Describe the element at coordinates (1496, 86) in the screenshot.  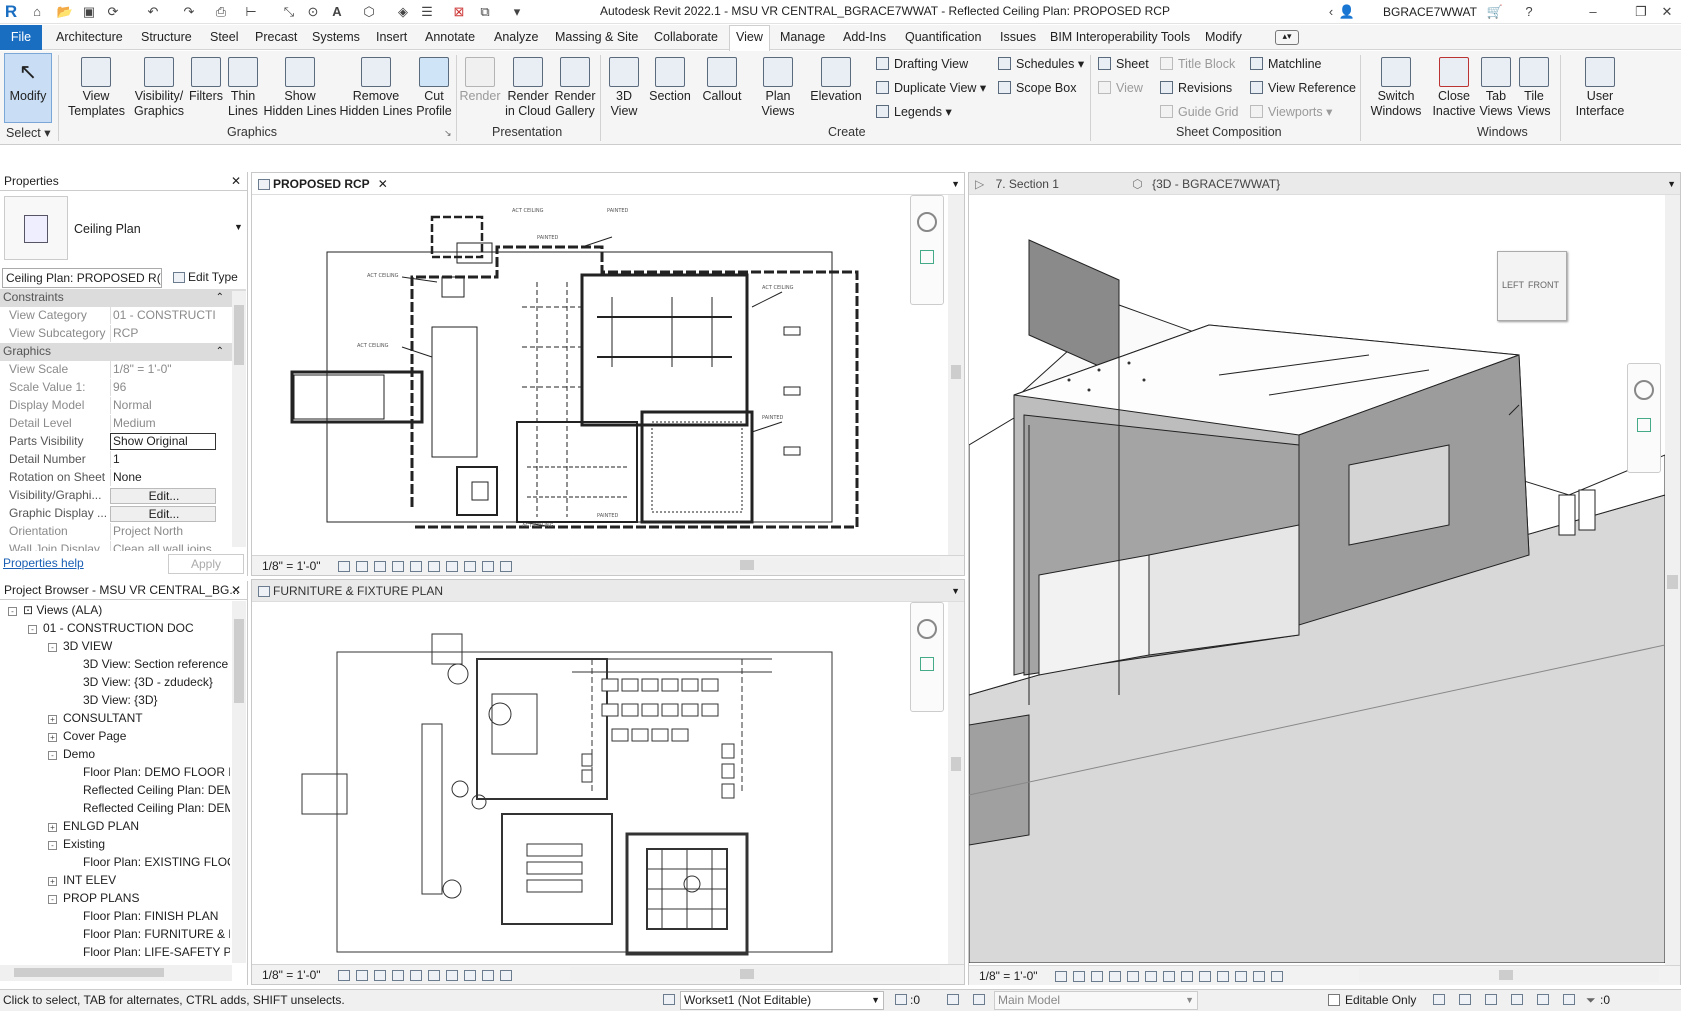
I see `tab-views-button: Tab Views` at that location.